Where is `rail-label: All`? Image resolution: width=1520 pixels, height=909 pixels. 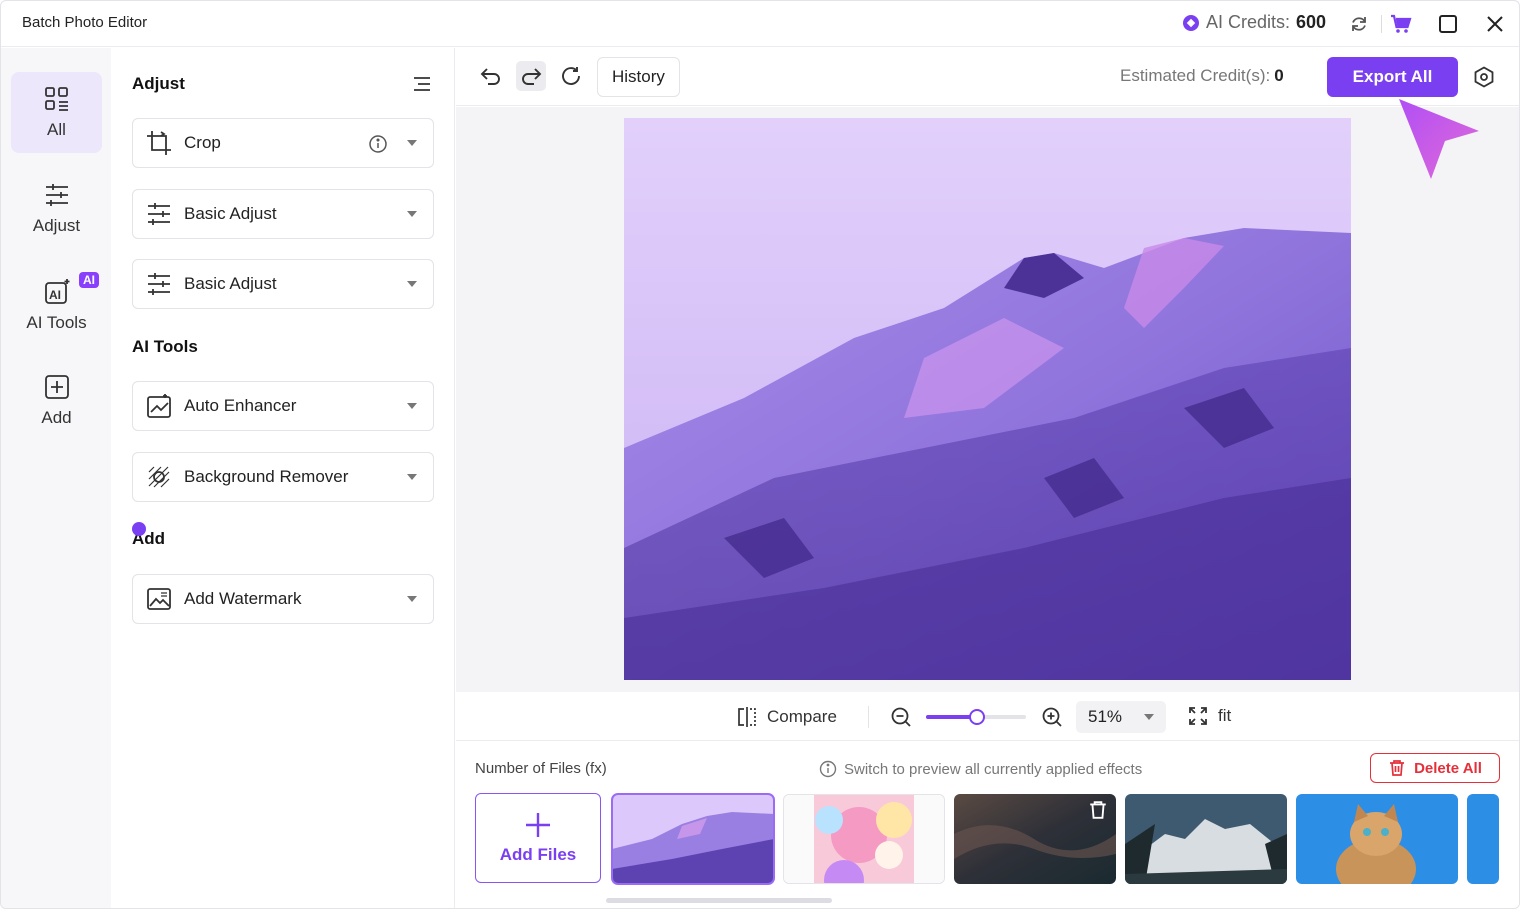 rail-label: All is located at coordinates (56, 129).